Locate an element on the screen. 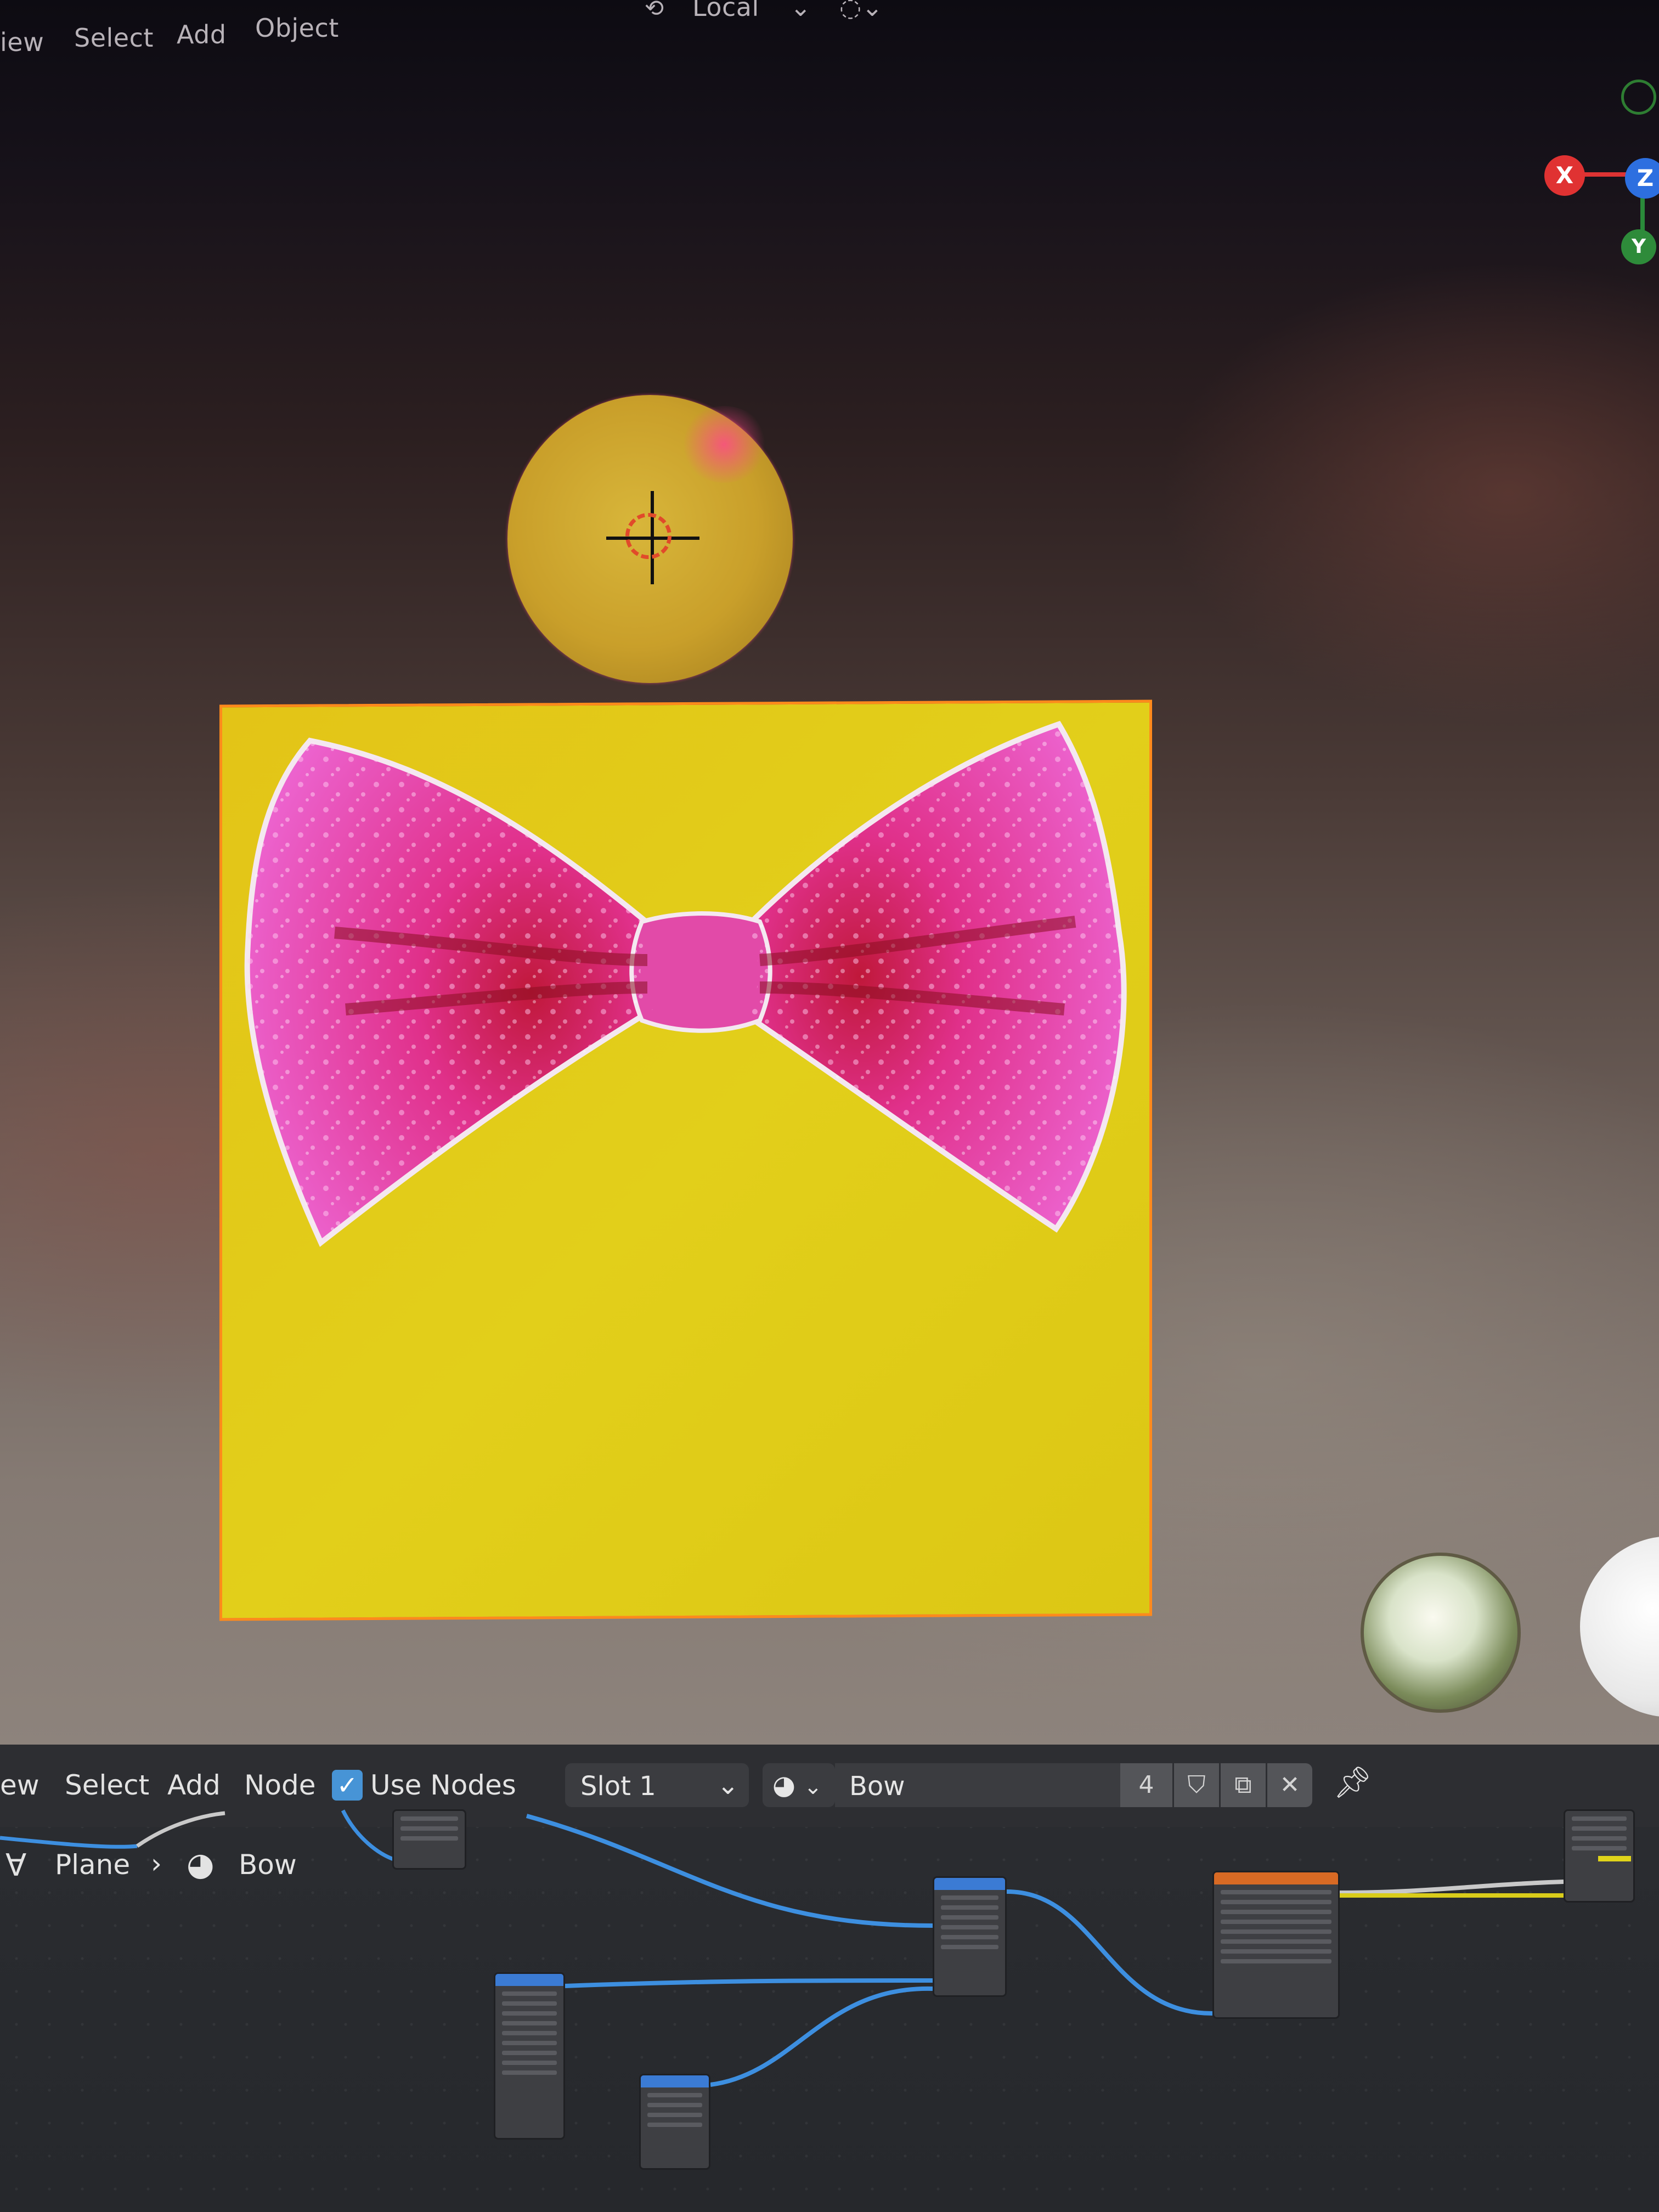 The height and width of the screenshot is (2212, 1659). gizmo-circle-icon is located at coordinates (1638, 97).